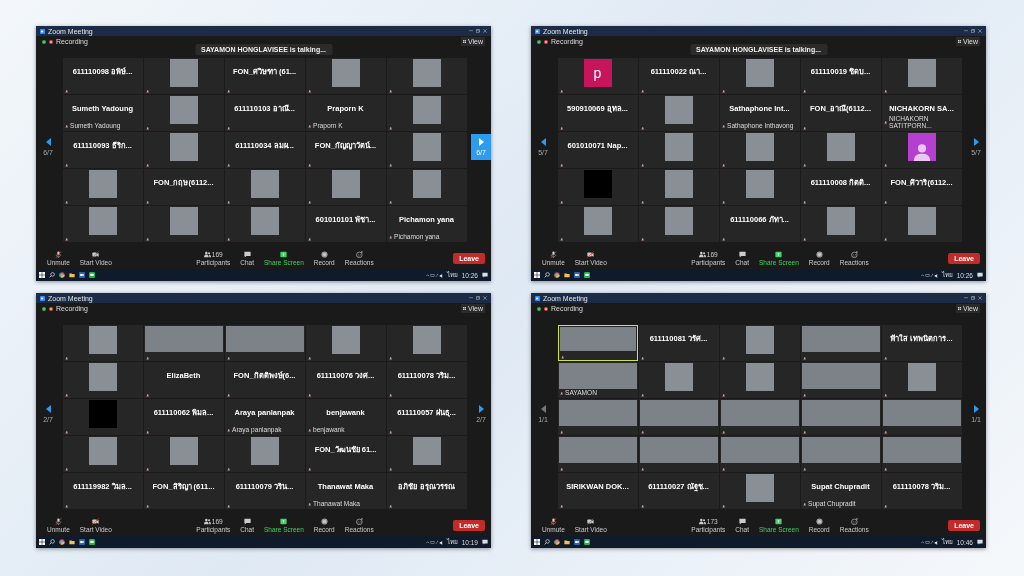  Describe the element at coordinates (485, 275) in the screenshot. I see `notification-icon` at that location.